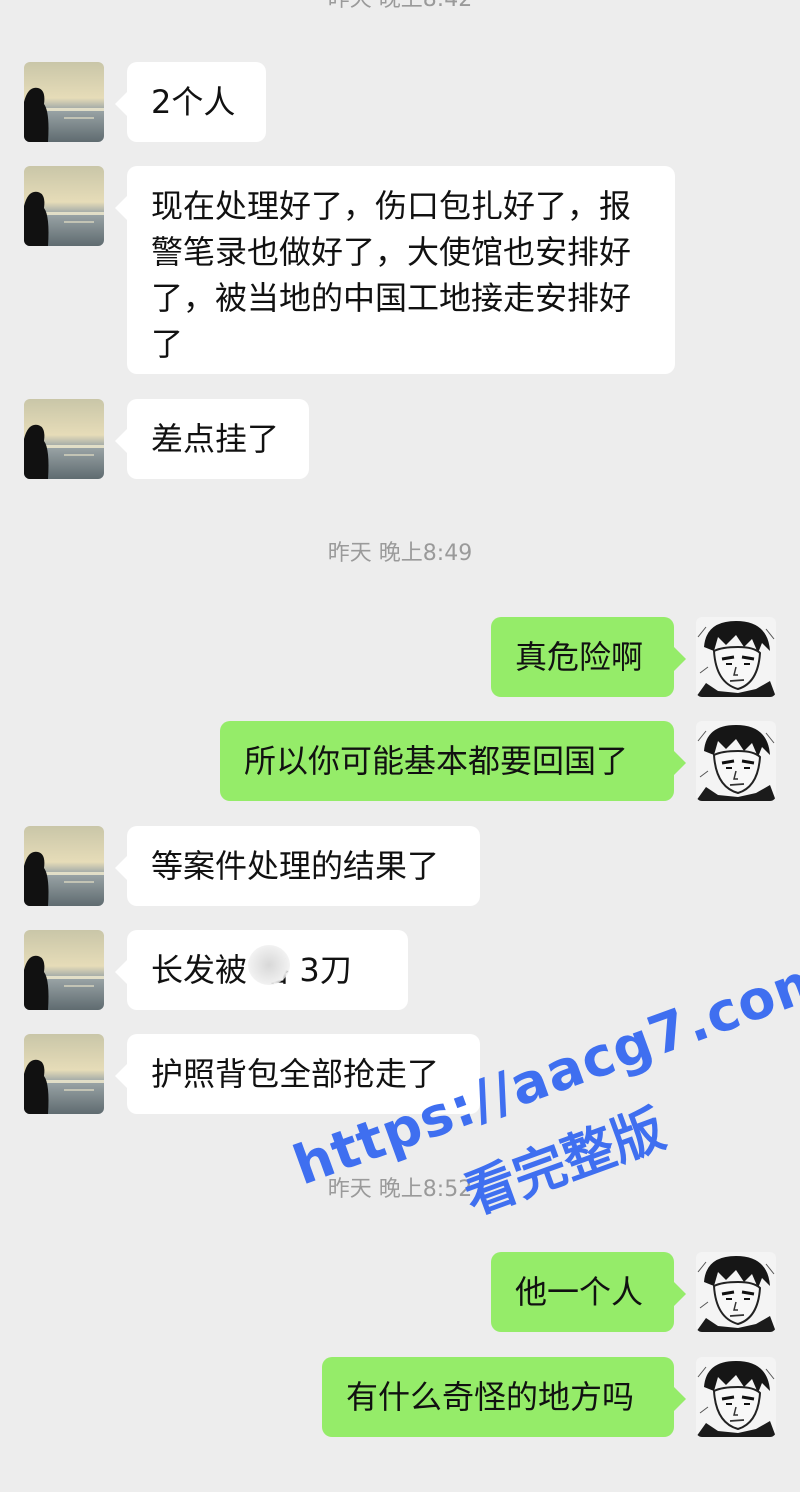 The image size is (800, 1492). Describe the element at coordinates (400, 553) in the screenshot. I see `timestamp: 昨天 晚上8:49` at that location.